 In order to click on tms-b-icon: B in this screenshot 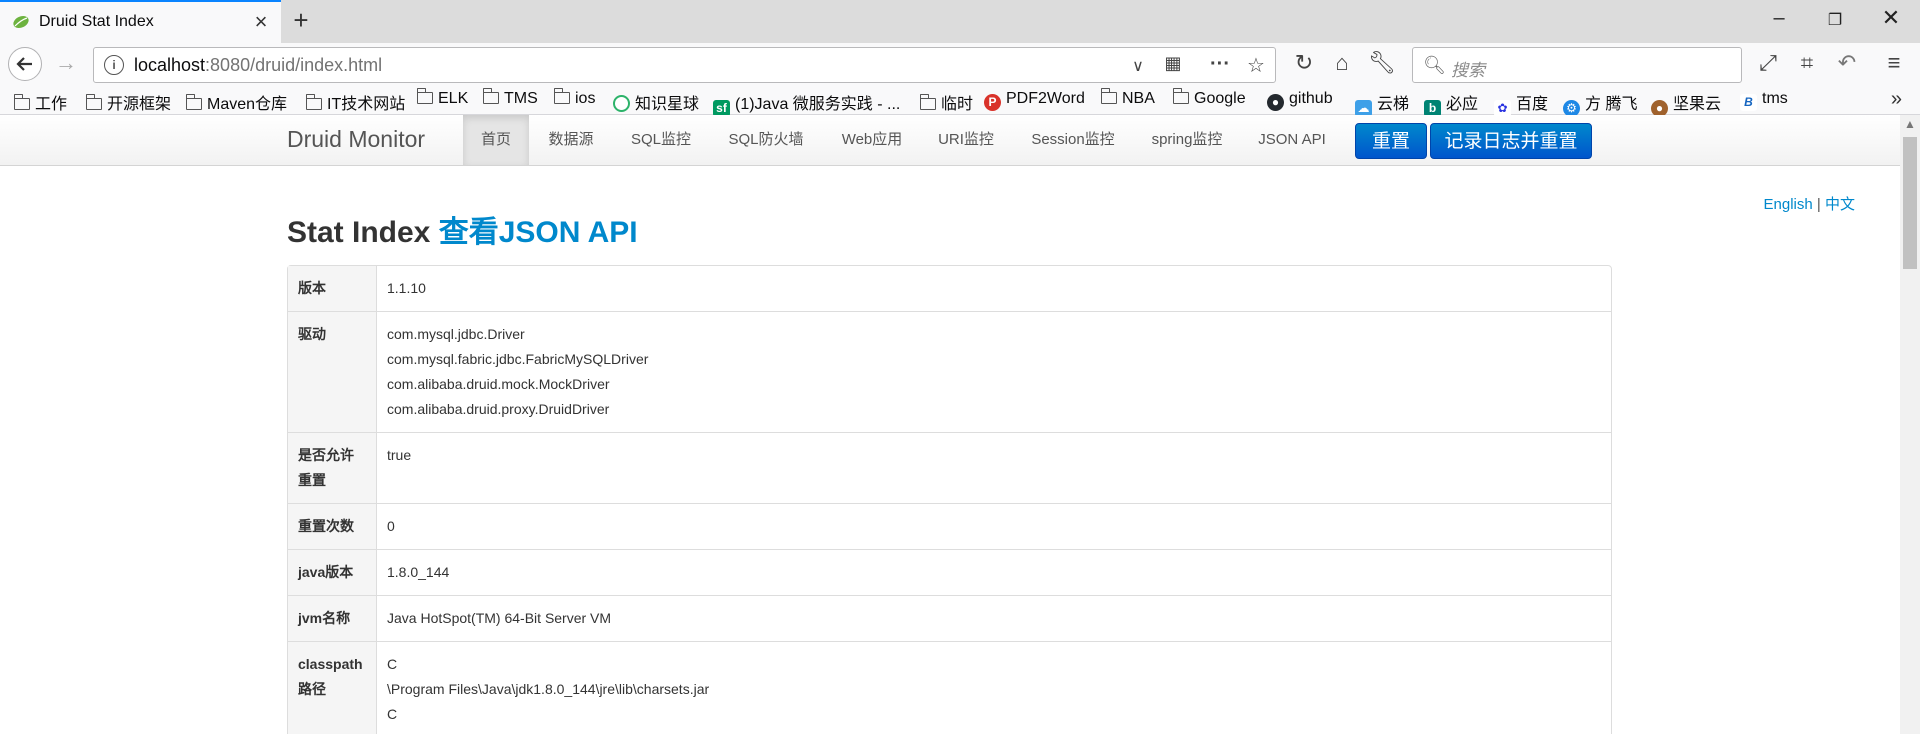, I will do `click(1748, 102)`.